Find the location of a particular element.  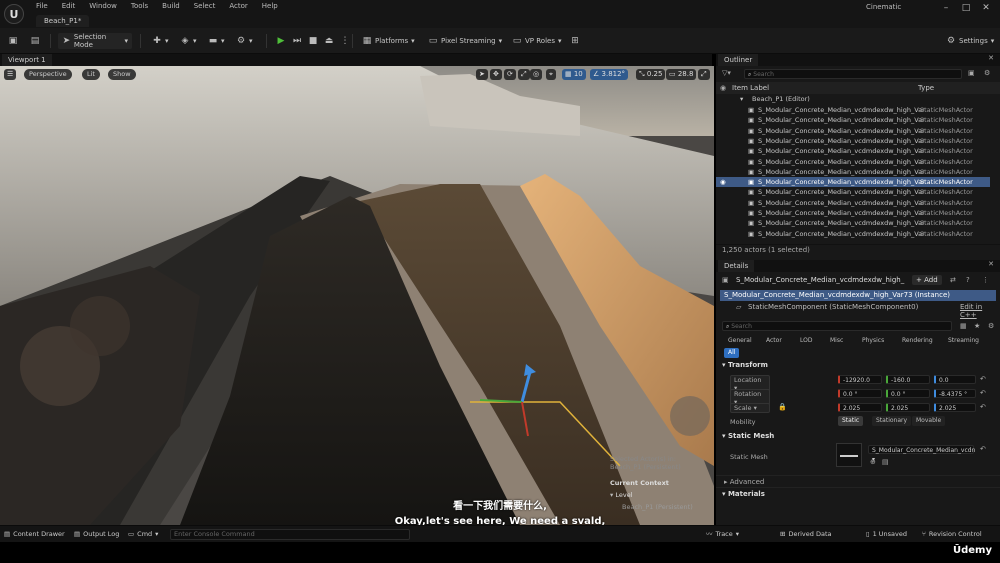

viewport-menu-icon: ☰ is located at coordinates (10, 74).